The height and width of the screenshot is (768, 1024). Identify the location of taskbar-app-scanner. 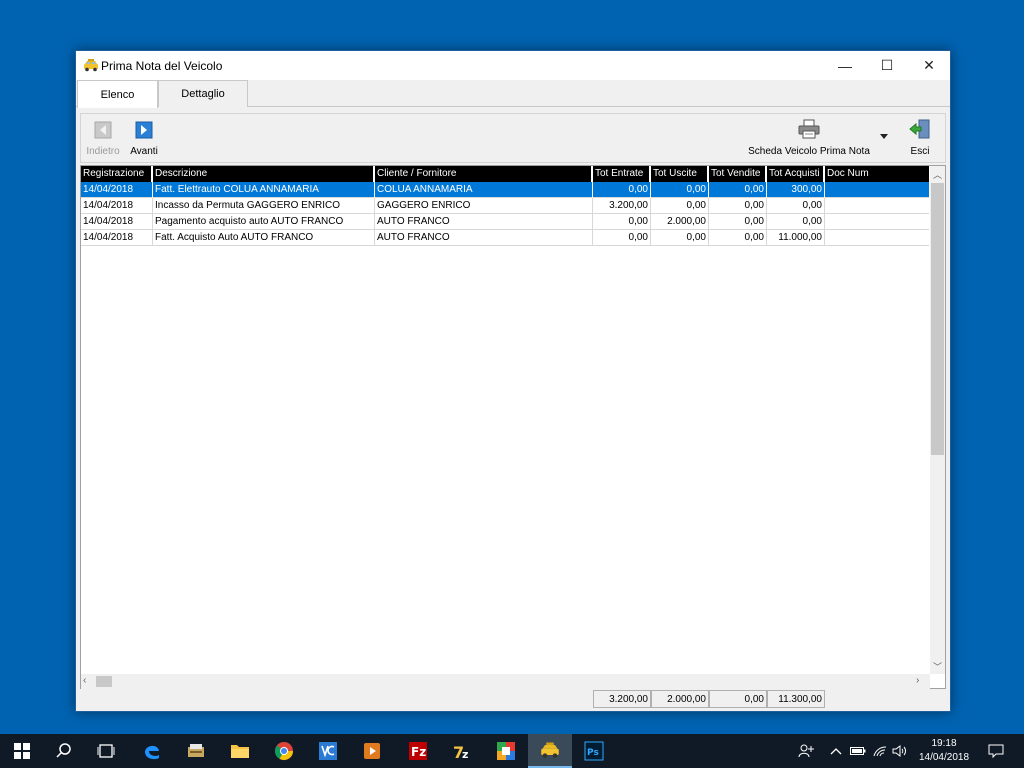
(196, 751).